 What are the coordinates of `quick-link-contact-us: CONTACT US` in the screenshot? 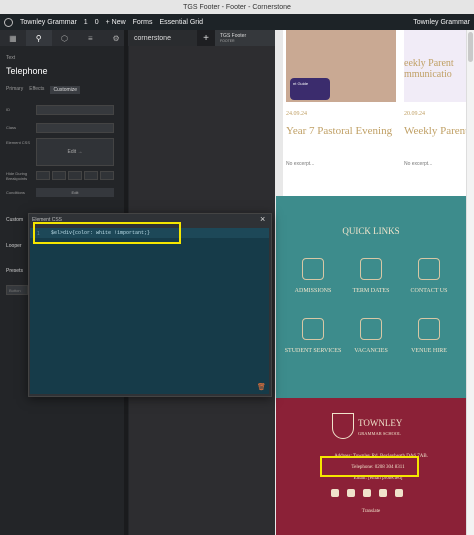 It's located at (429, 276).